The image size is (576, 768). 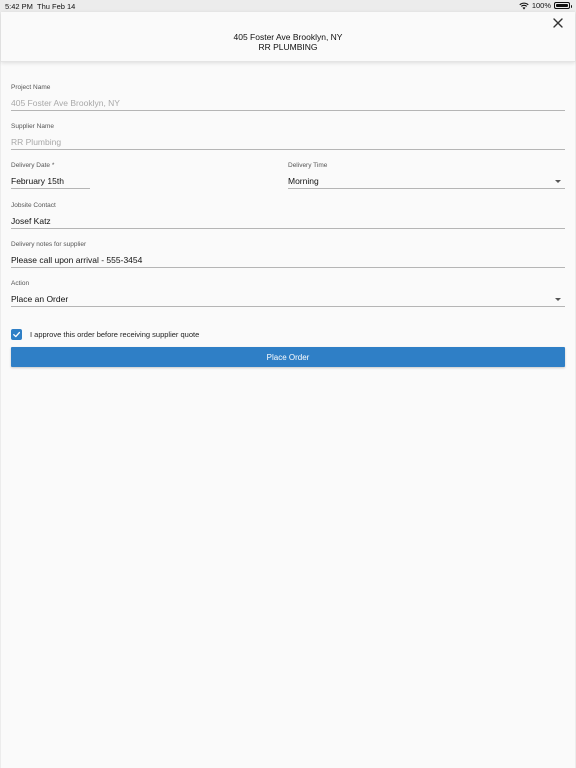 What do you see at coordinates (524, 5) in the screenshot?
I see `wifi-icon` at bounding box center [524, 5].